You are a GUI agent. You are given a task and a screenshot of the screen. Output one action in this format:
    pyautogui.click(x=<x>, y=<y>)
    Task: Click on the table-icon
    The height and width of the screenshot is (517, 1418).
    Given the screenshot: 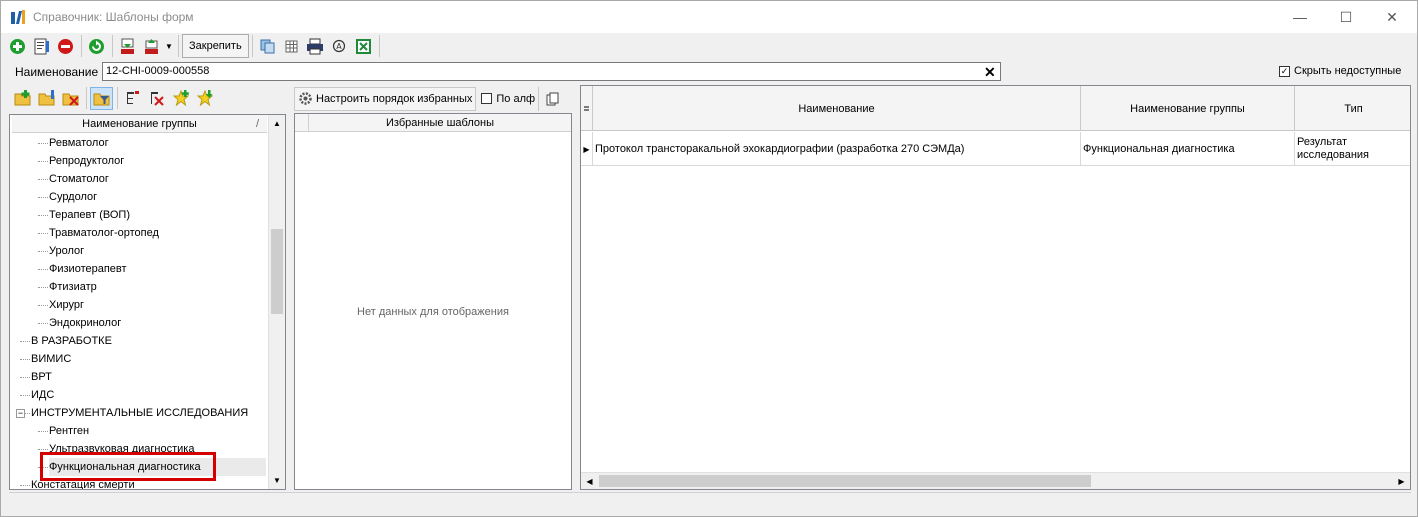 What is the action you would take?
    pyautogui.click(x=291, y=46)
    